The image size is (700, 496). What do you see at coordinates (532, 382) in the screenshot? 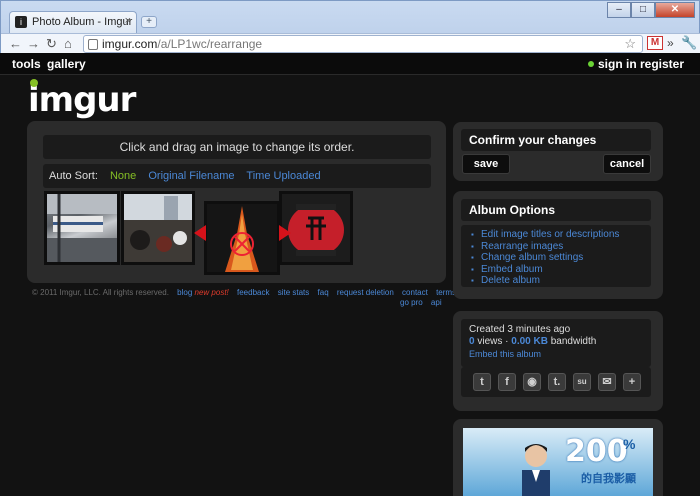
I see `reddit-icon: ◉` at bounding box center [532, 382].